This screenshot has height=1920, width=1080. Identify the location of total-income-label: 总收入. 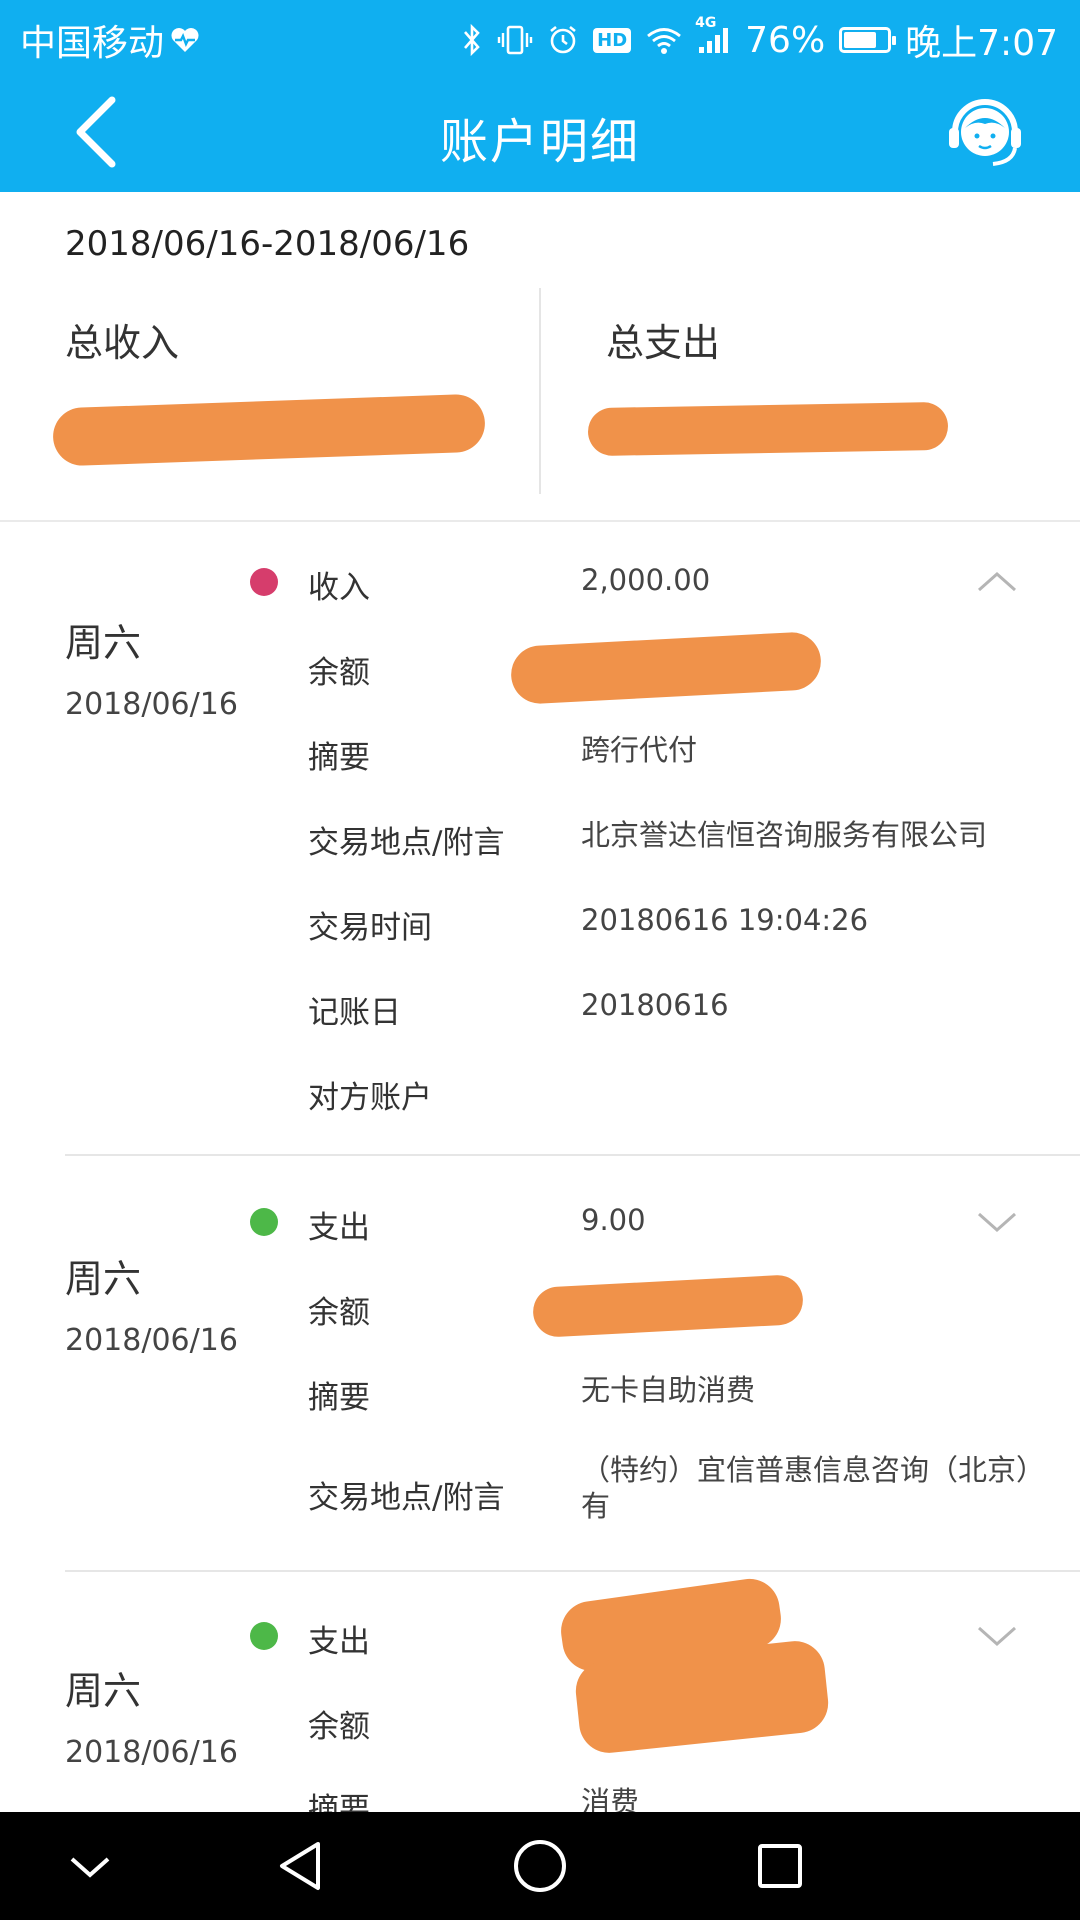
(122, 343).